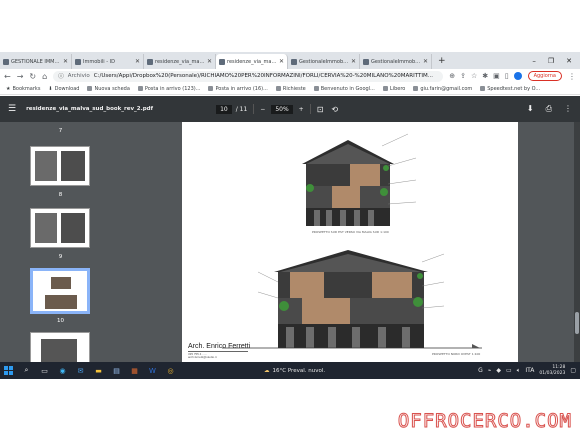 Image resolution: width=580 pixels, height=435 pixels. Describe the element at coordinates (80, 370) in the screenshot. I see `mail-app-icon: ✉` at that location.